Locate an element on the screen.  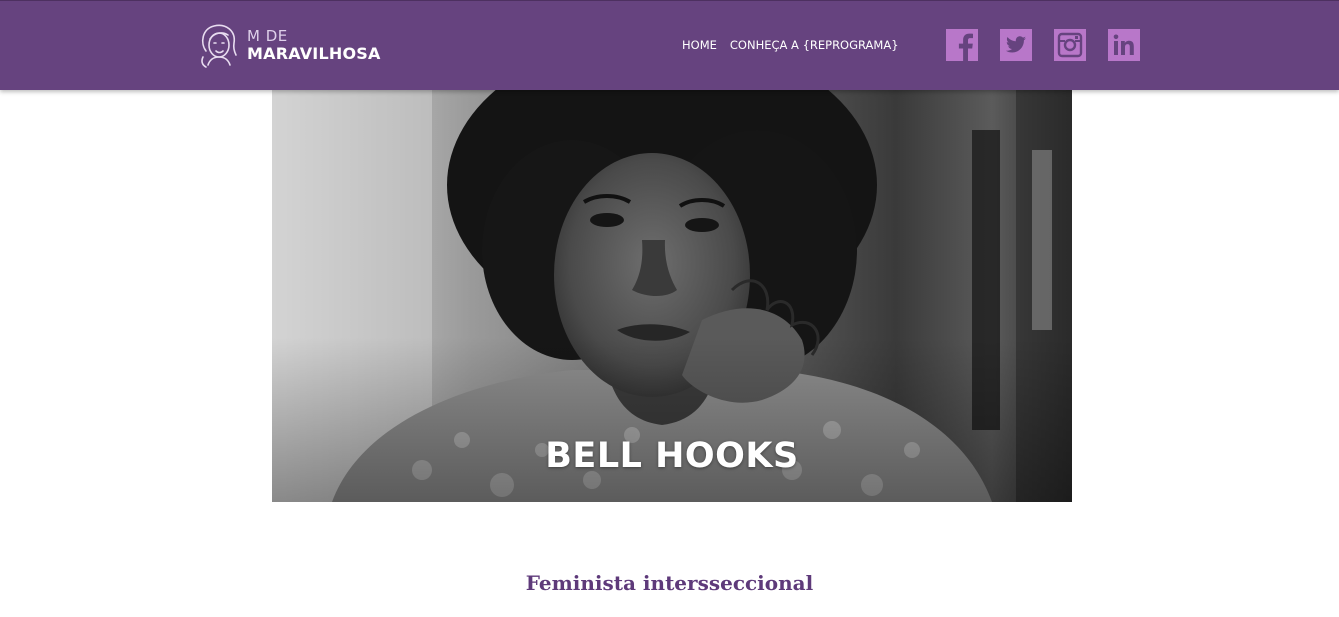
nav-reprograma-link: CONHEÇA A {REPROGRAMA} is located at coordinates (814, 45).